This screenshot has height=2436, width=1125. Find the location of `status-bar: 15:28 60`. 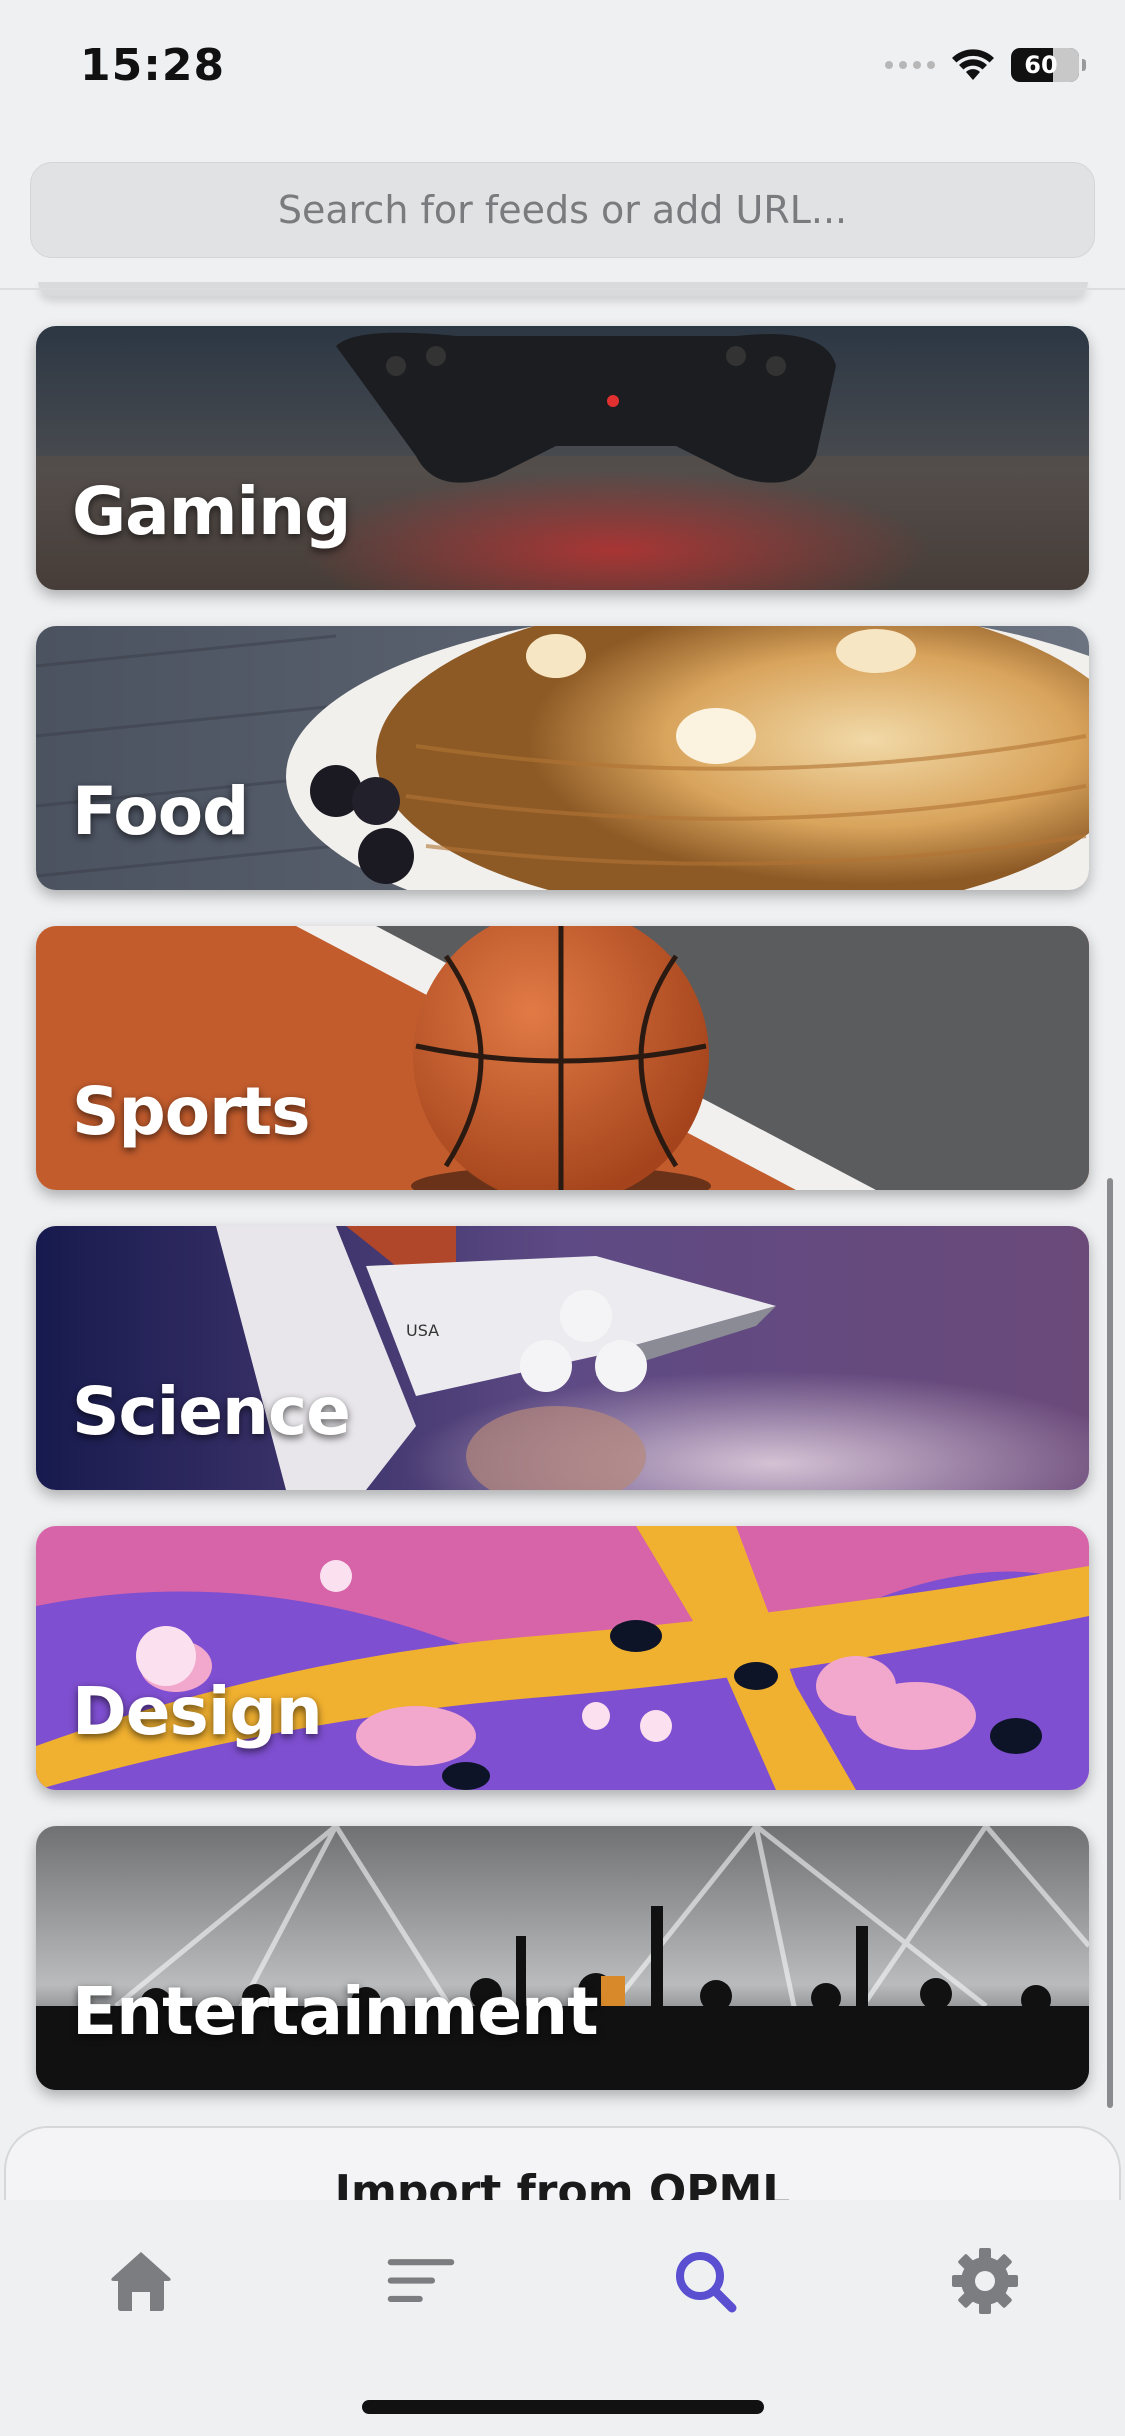

status-bar: 15:28 60 is located at coordinates (562, 70).